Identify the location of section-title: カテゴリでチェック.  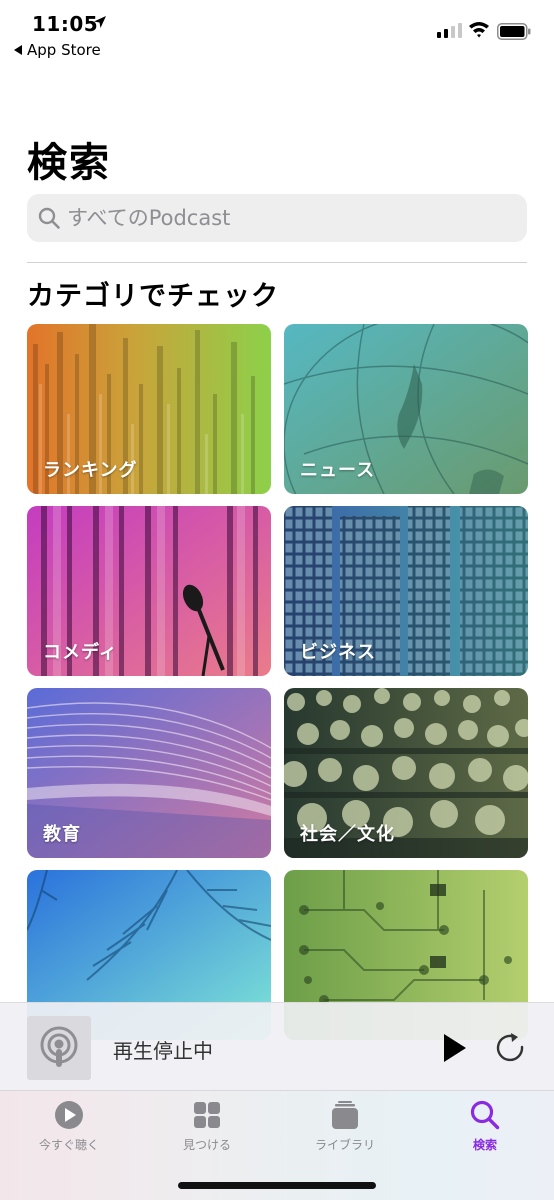
(153, 296).